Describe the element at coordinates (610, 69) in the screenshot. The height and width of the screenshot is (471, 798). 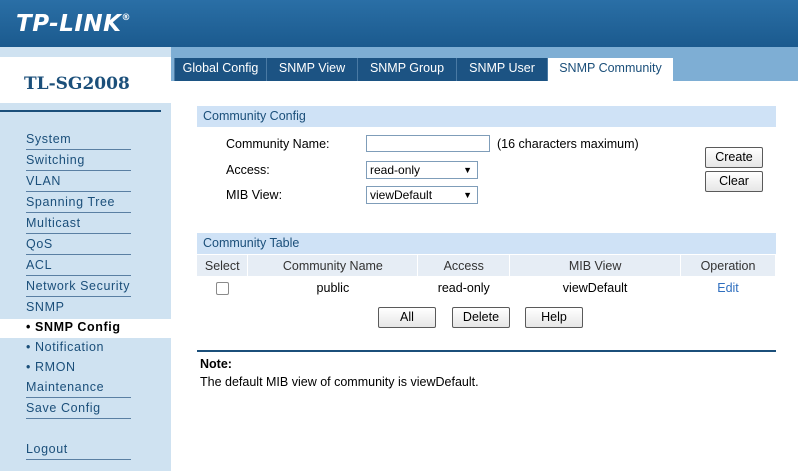
I see `tab-snmp-community: SNMP Community` at that location.